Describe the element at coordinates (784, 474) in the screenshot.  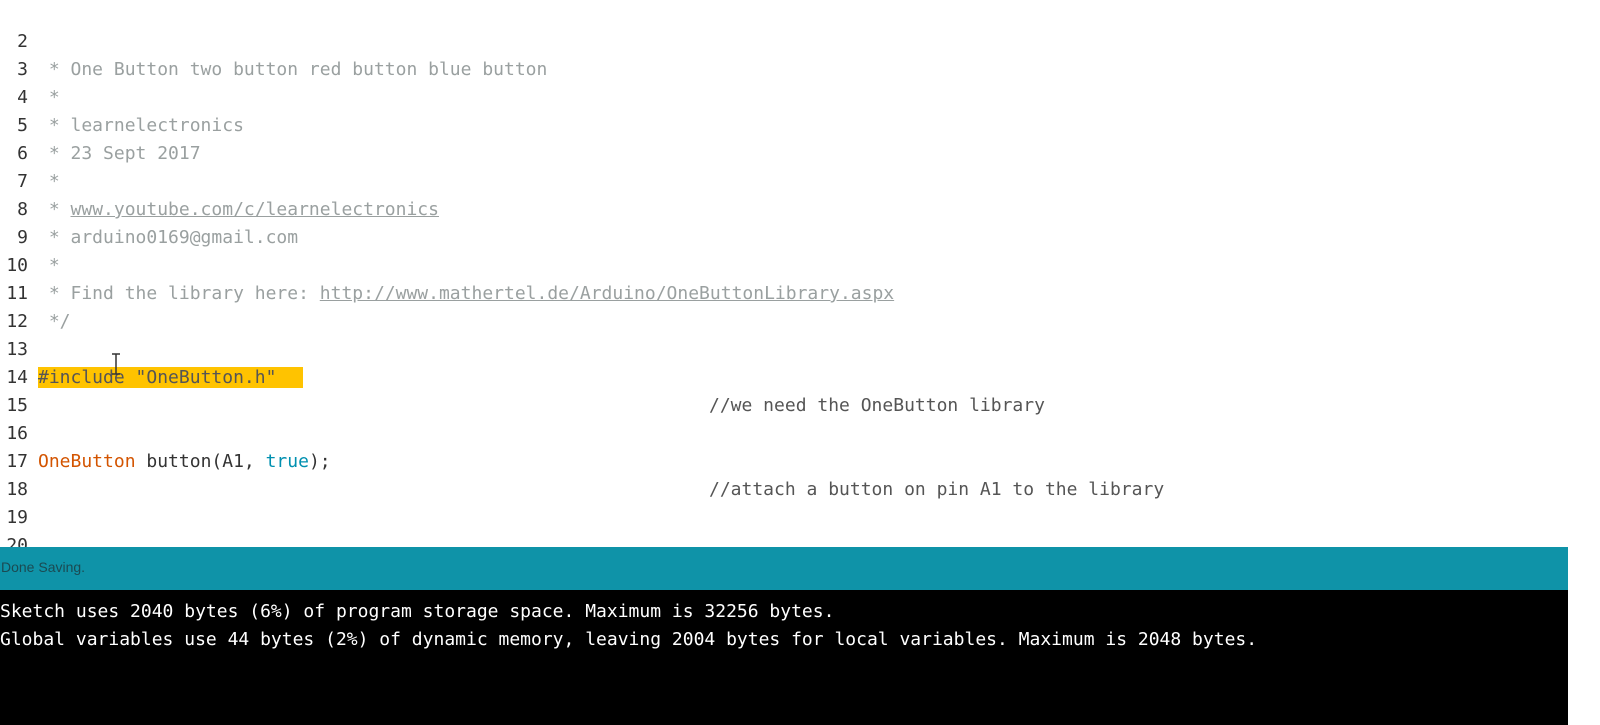
I see `code-line: 18` at that location.